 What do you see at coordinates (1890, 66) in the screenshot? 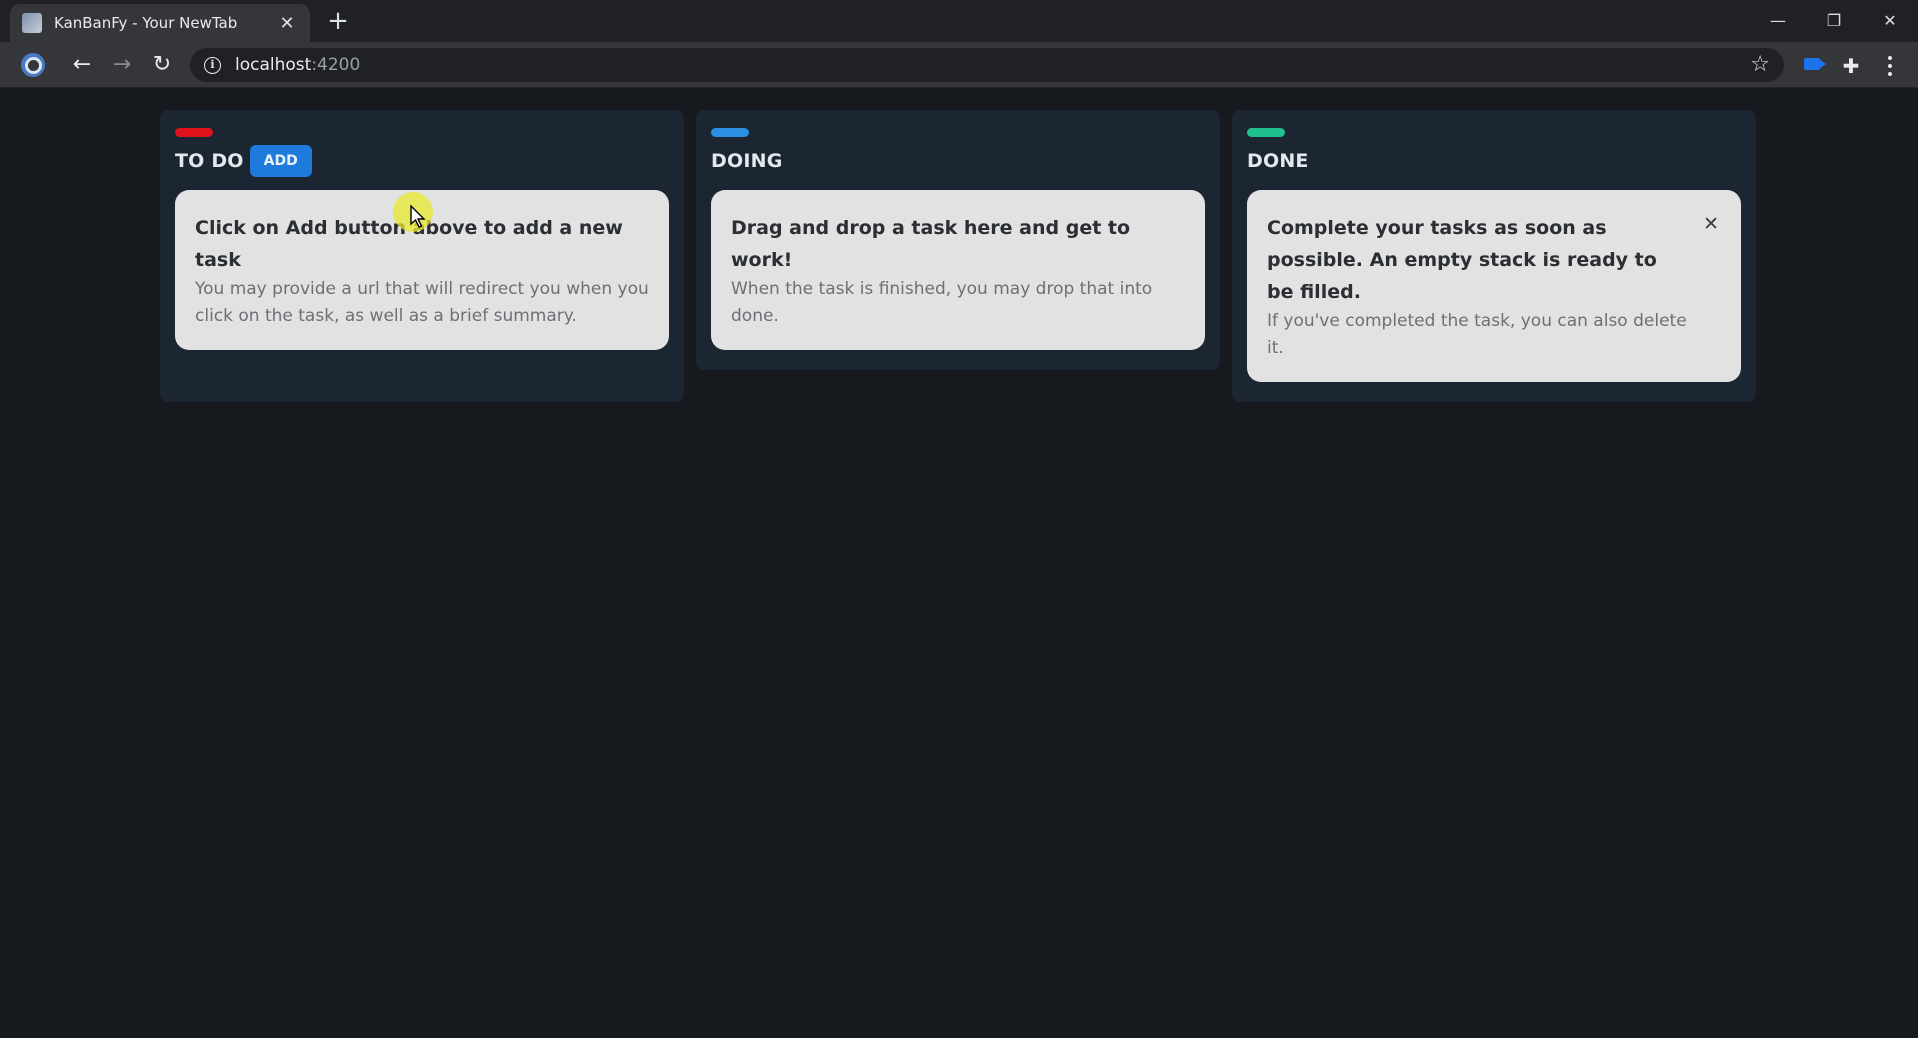
I see `browser-menu-icon` at bounding box center [1890, 66].